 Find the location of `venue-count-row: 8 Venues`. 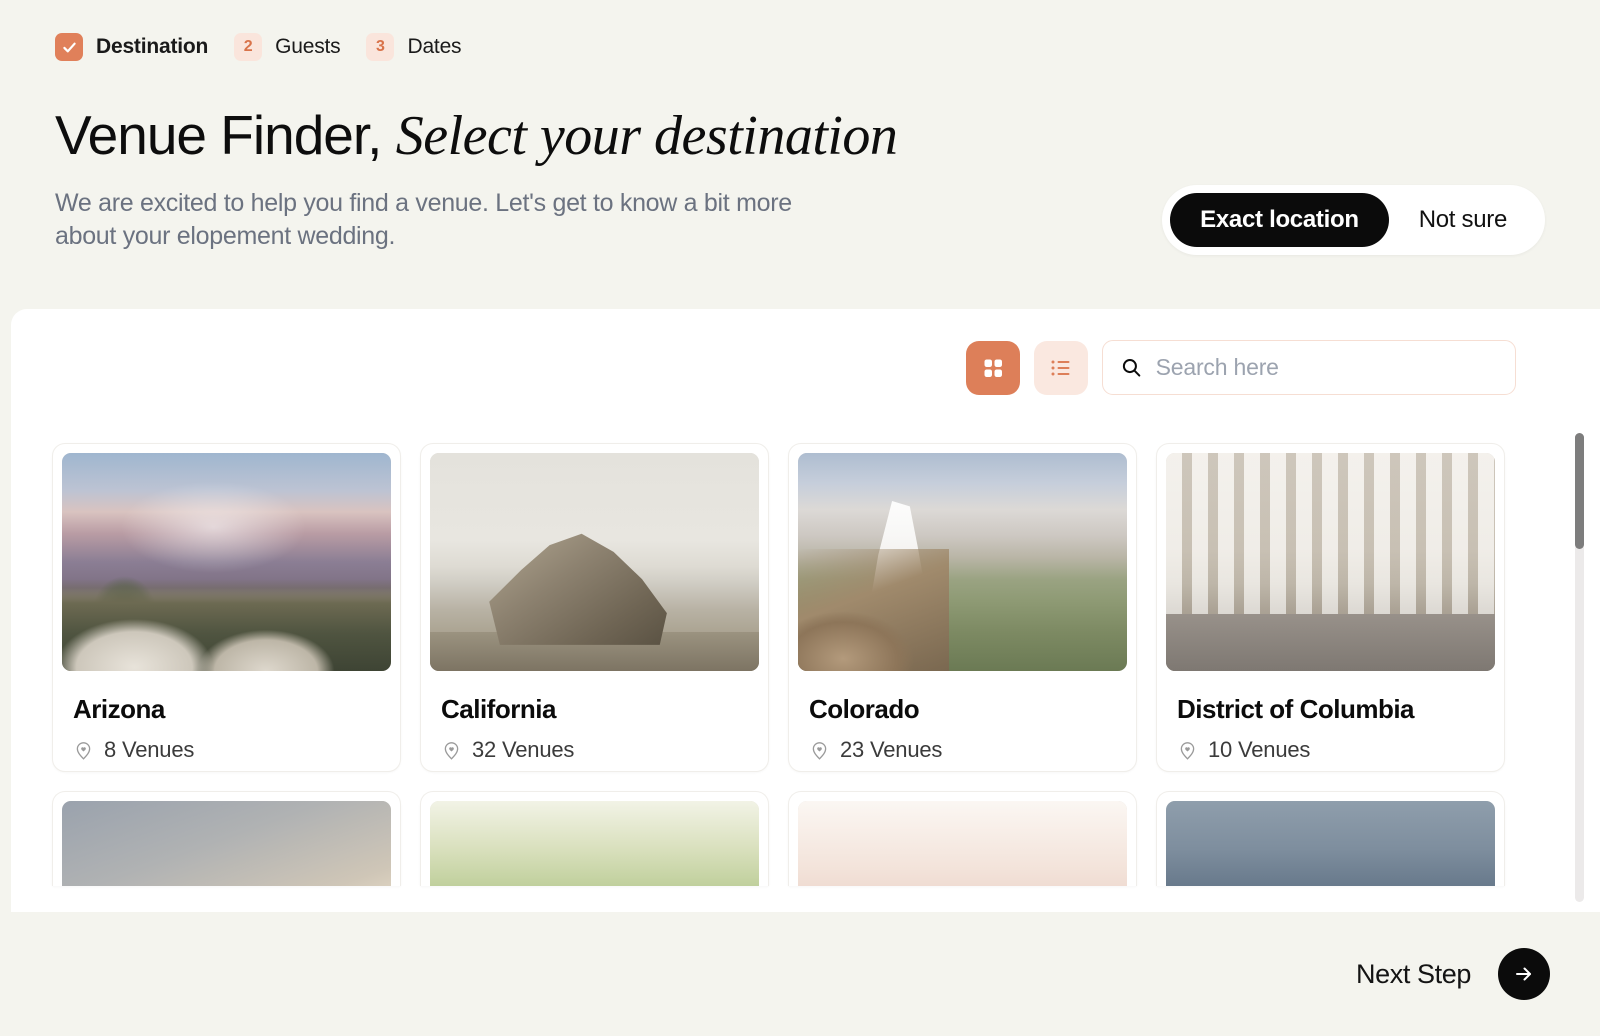

venue-count-row: 8 Venues is located at coordinates (226, 750).